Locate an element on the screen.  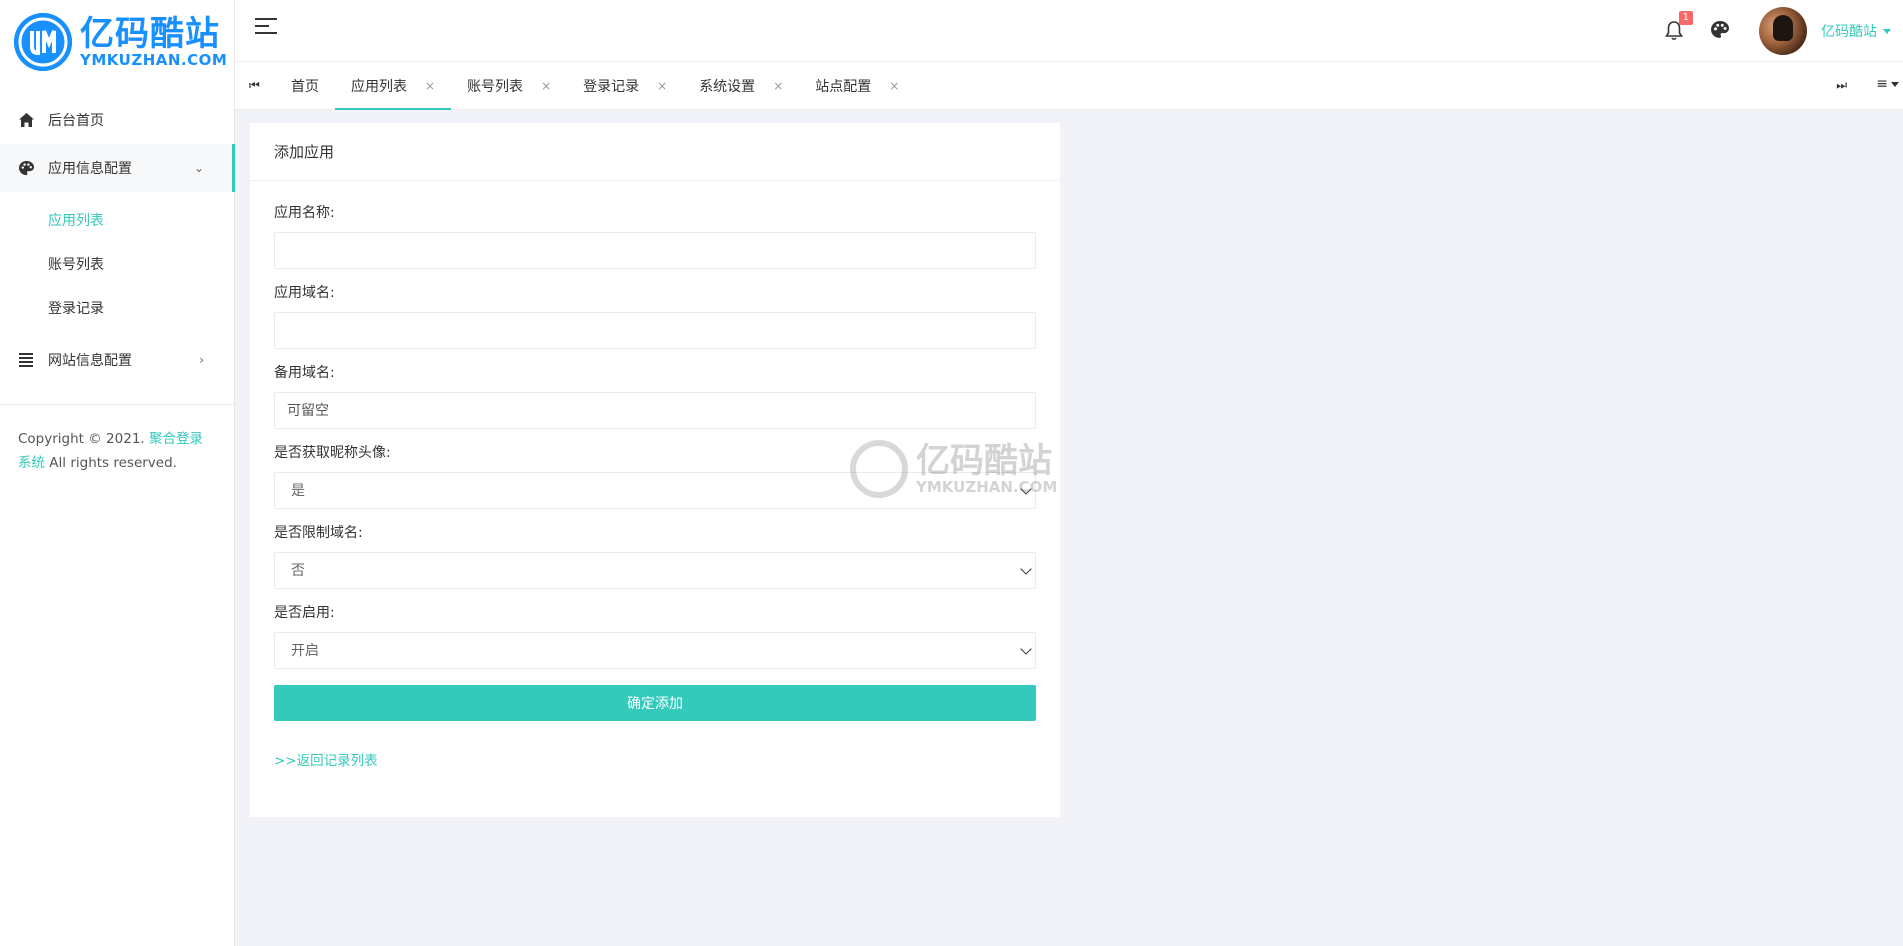
tab-label: 系统设置 is located at coordinates (727, 87).